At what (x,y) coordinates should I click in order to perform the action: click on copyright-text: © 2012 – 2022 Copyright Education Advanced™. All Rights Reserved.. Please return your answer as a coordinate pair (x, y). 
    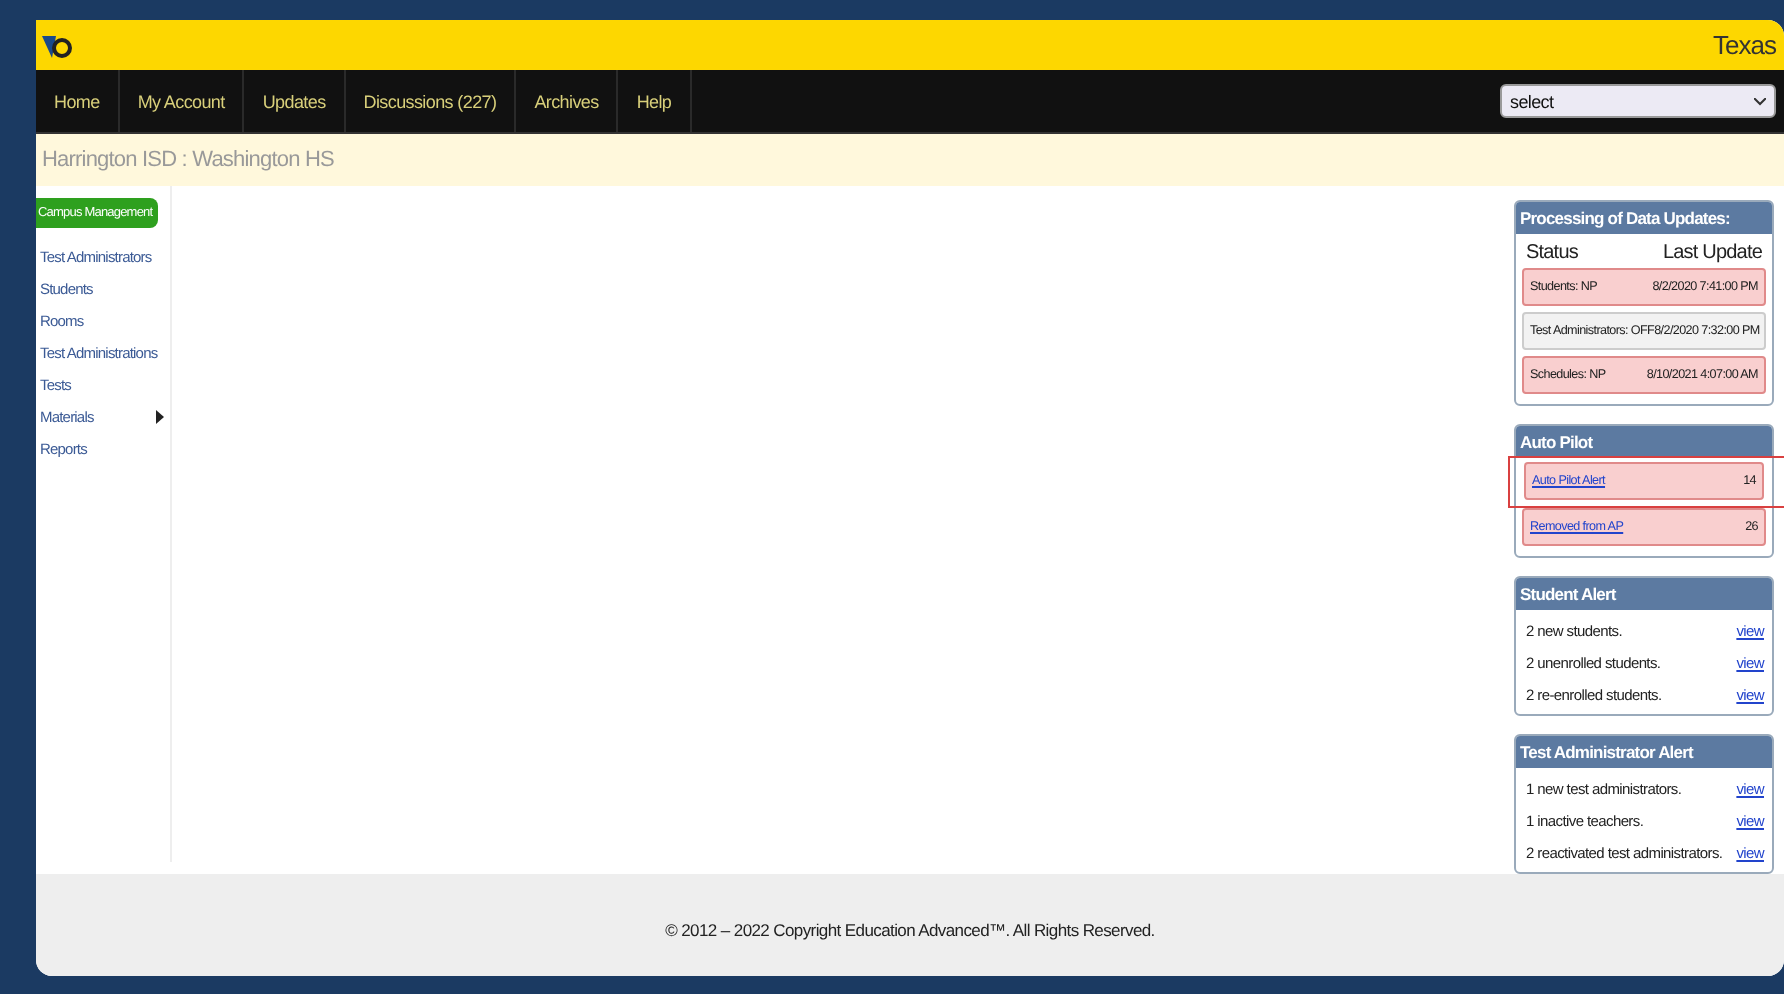
    Looking at the image, I should click on (910, 930).